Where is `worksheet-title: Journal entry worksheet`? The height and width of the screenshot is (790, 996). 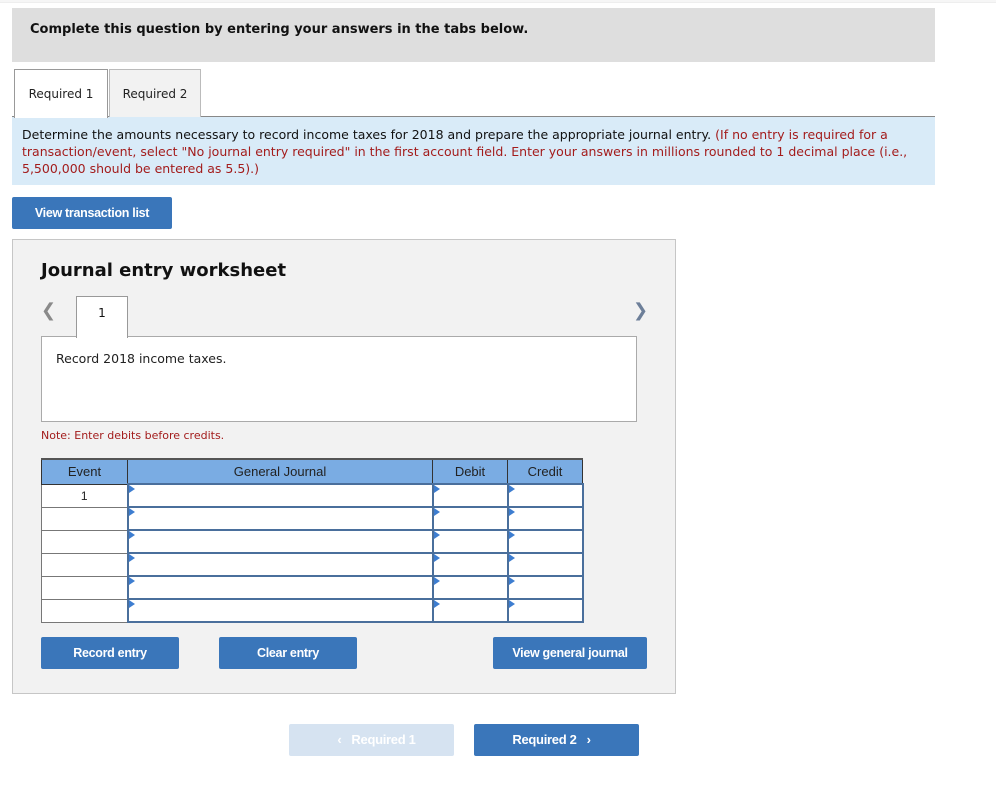
worksheet-title: Journal entry worksheet is located at coordinates (164, 270).